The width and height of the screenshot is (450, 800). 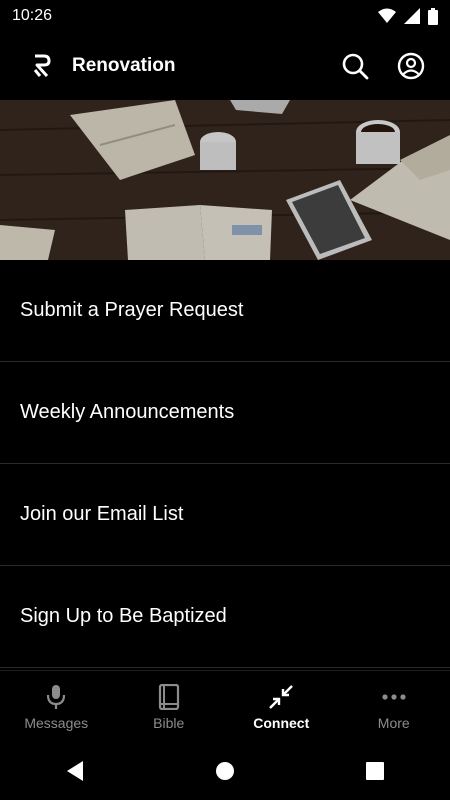 I want to click on status-time: 10:26, so click(x=32, y=15).